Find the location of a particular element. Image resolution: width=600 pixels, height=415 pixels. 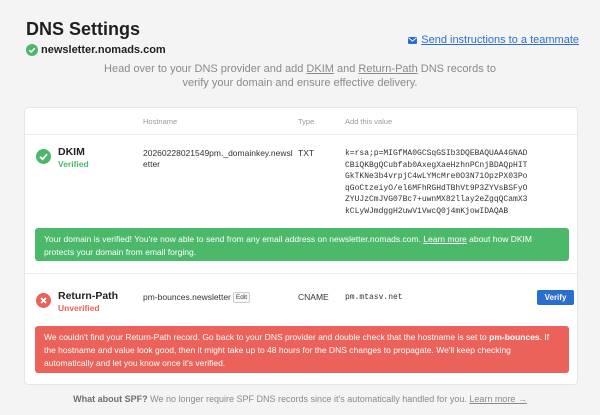

return-path-status: Unverified is located at coordinates (79, 308).